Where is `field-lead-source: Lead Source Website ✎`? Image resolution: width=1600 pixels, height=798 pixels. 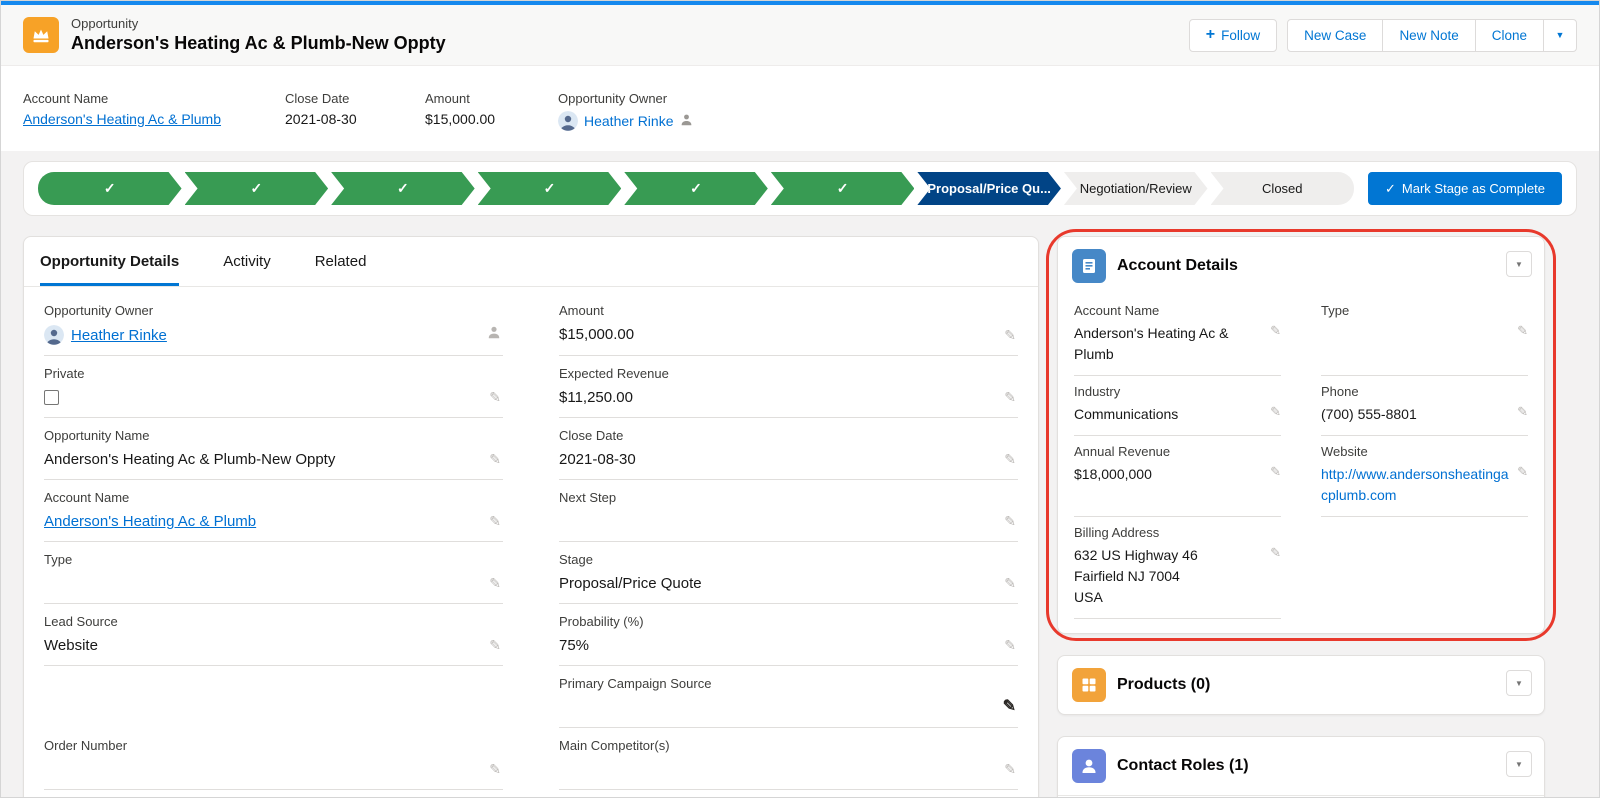 field-lead-source: Lead Source Website ✎ is located at coordinates (273, 635).